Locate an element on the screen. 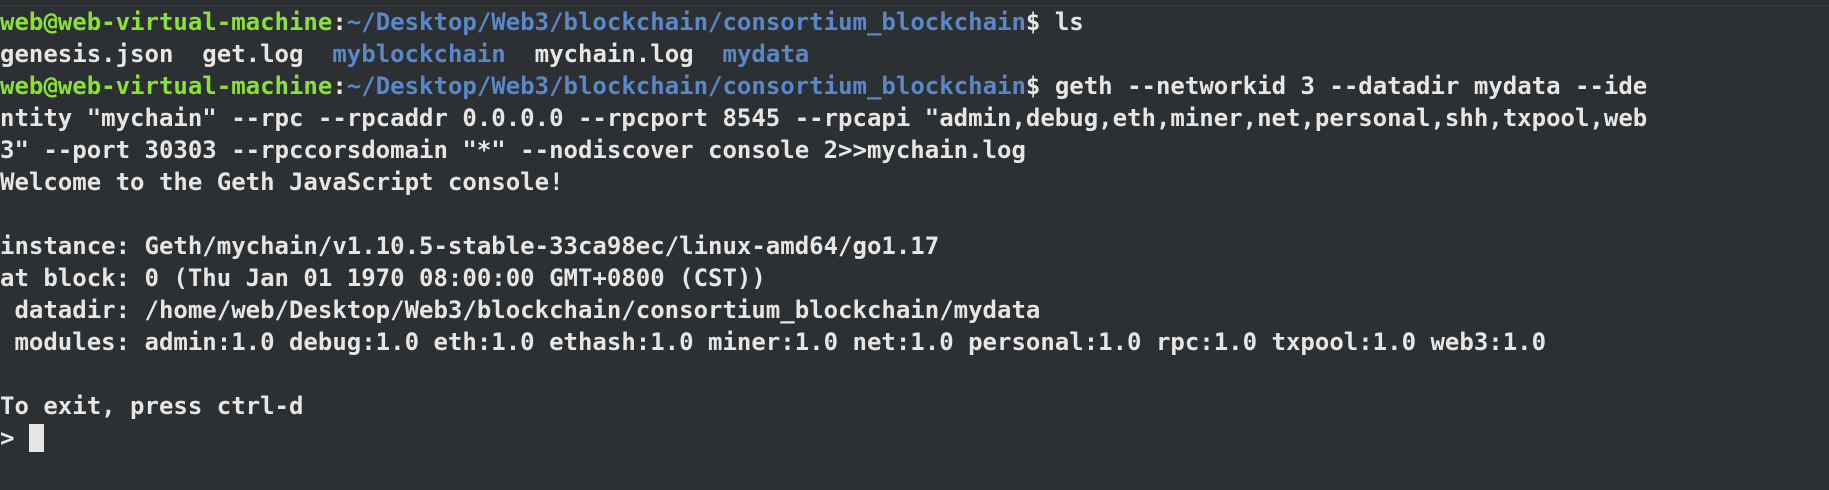  file-entry: get.log is located at coordinates (253, 54).